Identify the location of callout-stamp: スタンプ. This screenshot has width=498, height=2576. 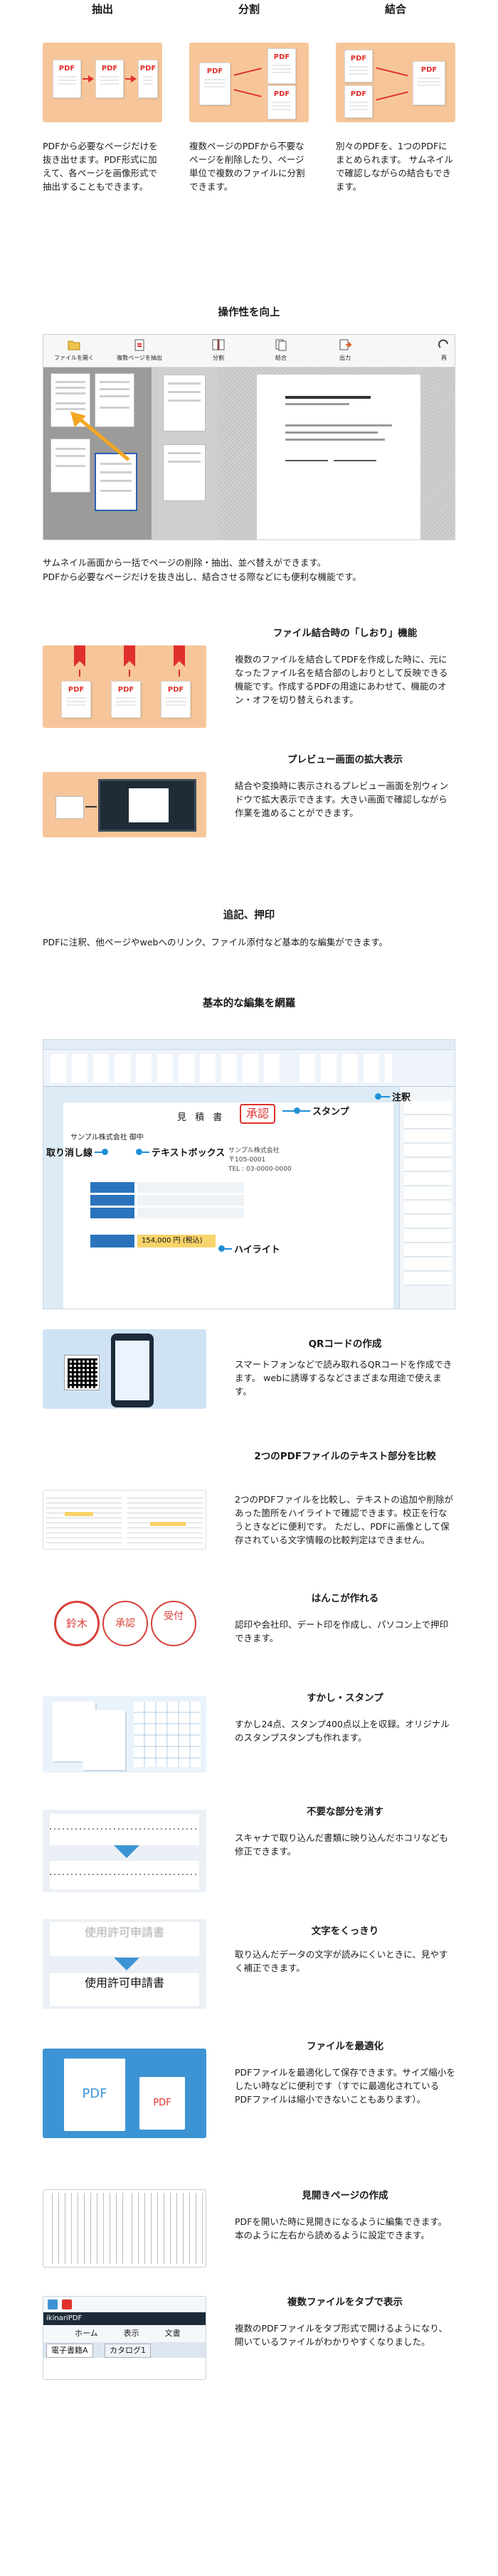
(315, 1110).